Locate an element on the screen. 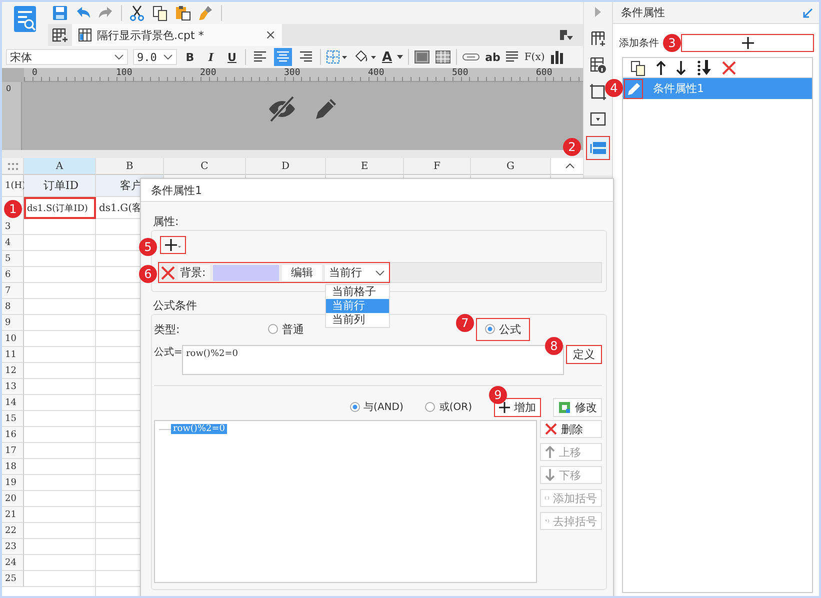 This screenshot has height=598, width=821. attribute-label: 背景: is located at coordinates (194, 272).